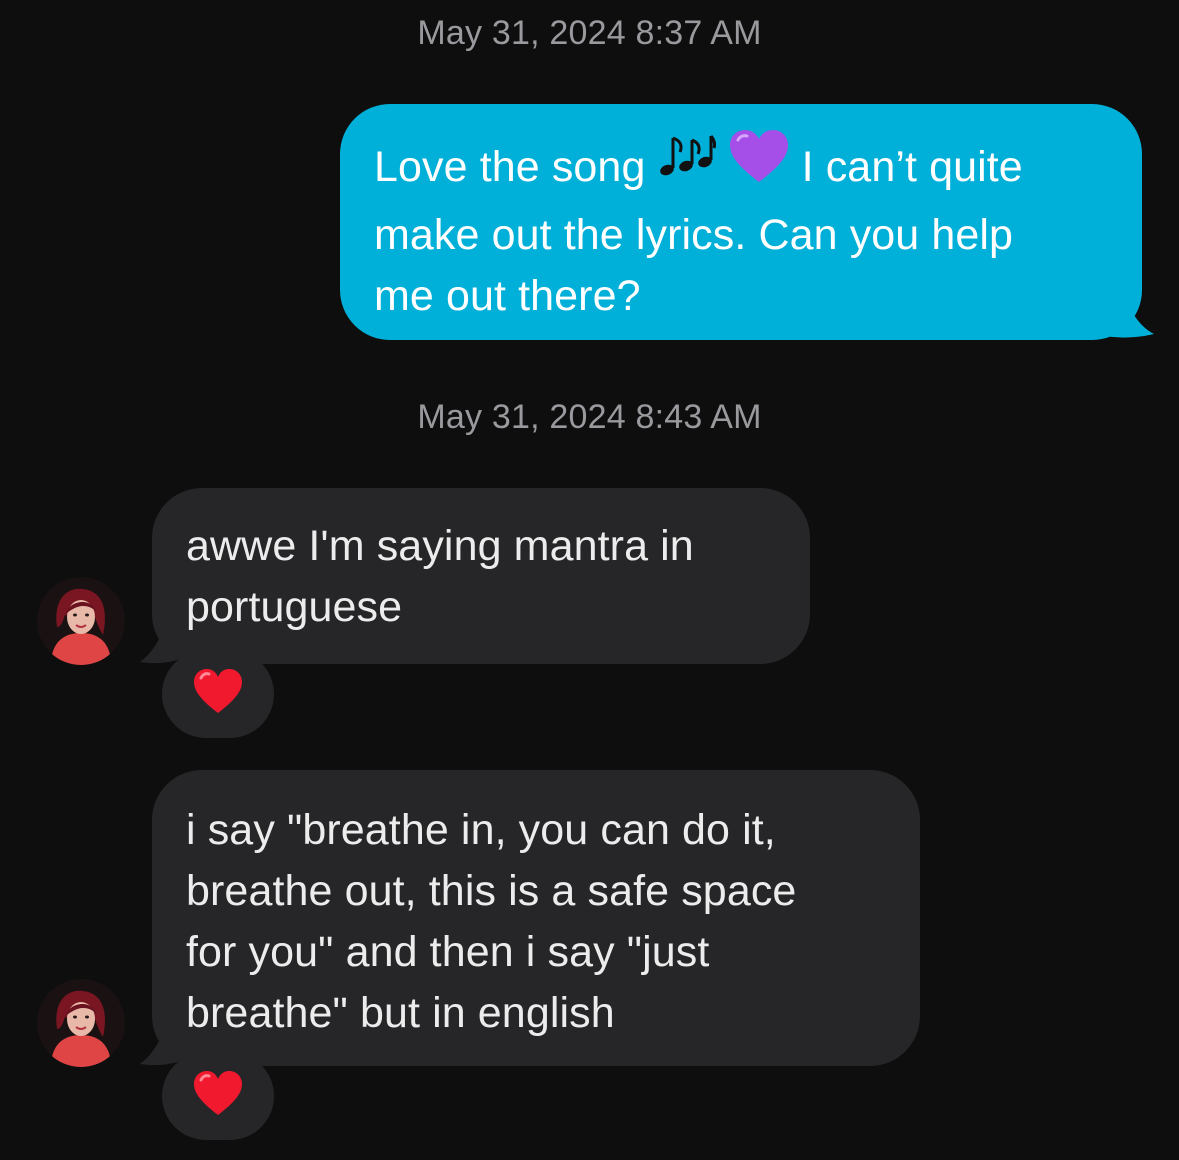 Image resolution: width=1179 pixels, height=1160 pixels. Describe the element at coordinates (759, 165) in the screenshot. I see `purple-heart-icon` at that location.